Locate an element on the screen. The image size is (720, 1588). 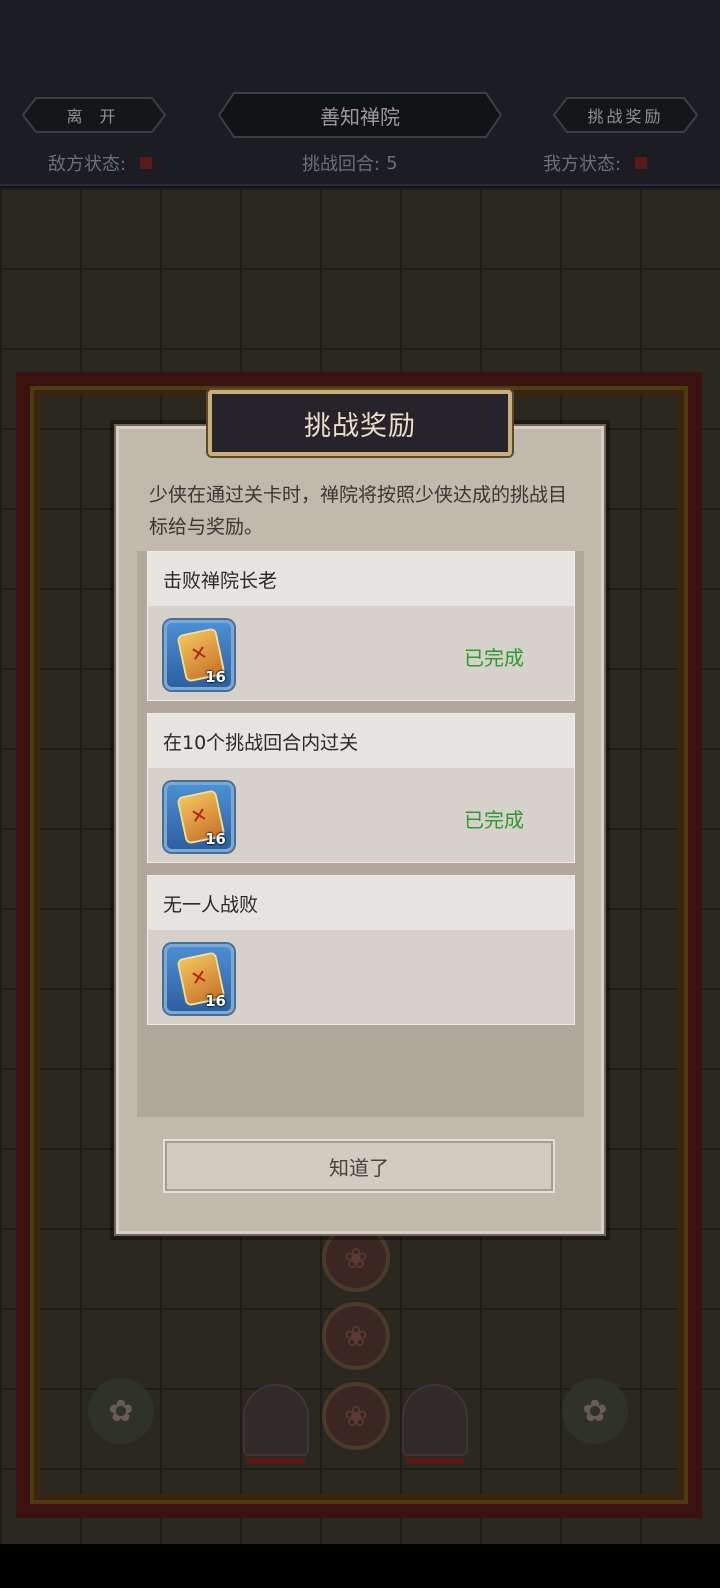
task-title: 在10个挑战回合内过关 is located at coordinates (361, 741).